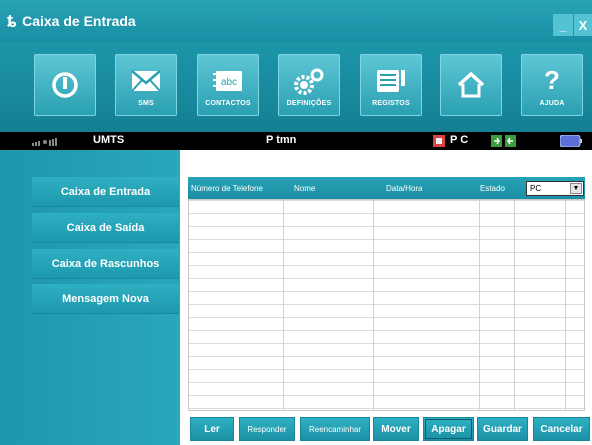 The width and height of the screenshot is (592, 445). Describe the element at coordinates (105, 192) in the screenshot. I see `sidebar-item-inbox: Caixa de Entrada` at that location.